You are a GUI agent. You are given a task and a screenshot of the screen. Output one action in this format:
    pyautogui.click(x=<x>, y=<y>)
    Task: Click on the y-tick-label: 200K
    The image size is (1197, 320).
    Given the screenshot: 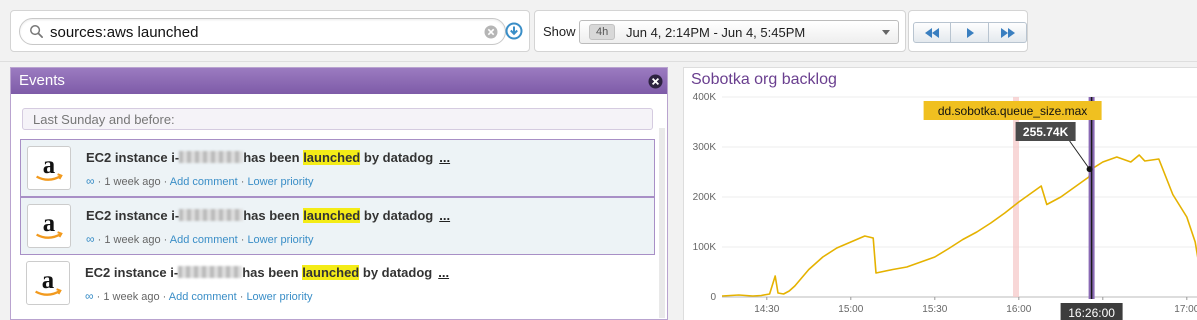 What is the action you would take?
    pyautogui.click(x=705, y=197)
    